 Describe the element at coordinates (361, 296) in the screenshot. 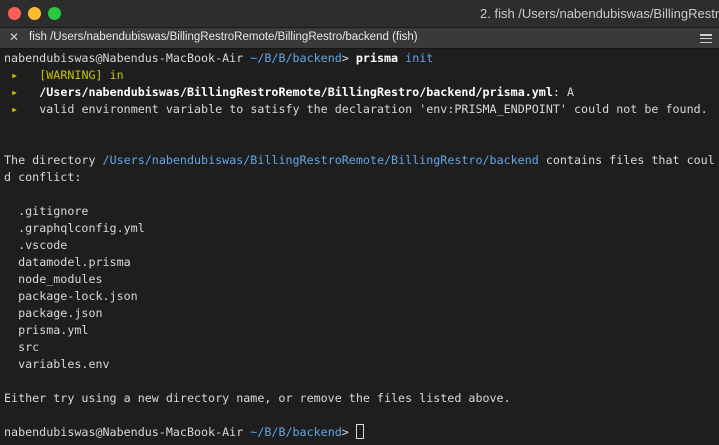

I see `file-list-item: package-lock.json` at that location.